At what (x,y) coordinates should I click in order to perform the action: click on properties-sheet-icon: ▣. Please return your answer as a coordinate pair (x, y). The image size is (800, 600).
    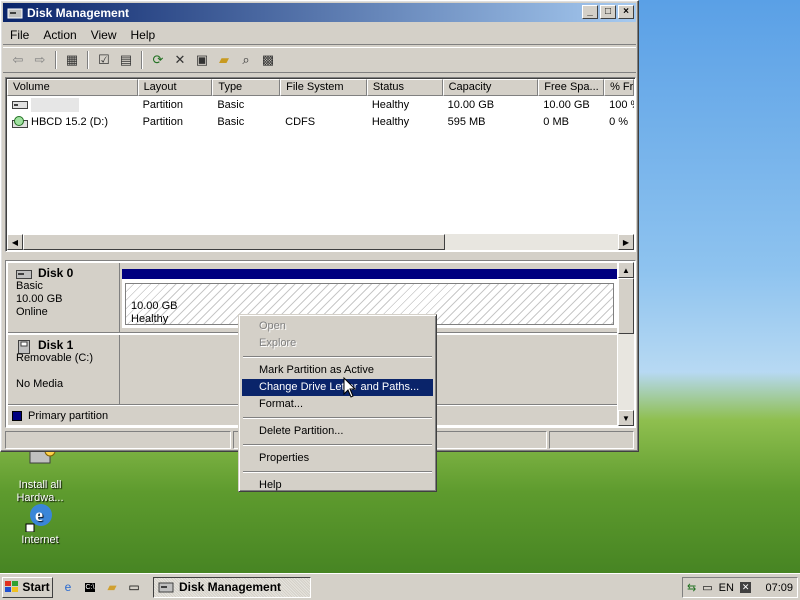
    Looking at the image, I should click on (202, 60).